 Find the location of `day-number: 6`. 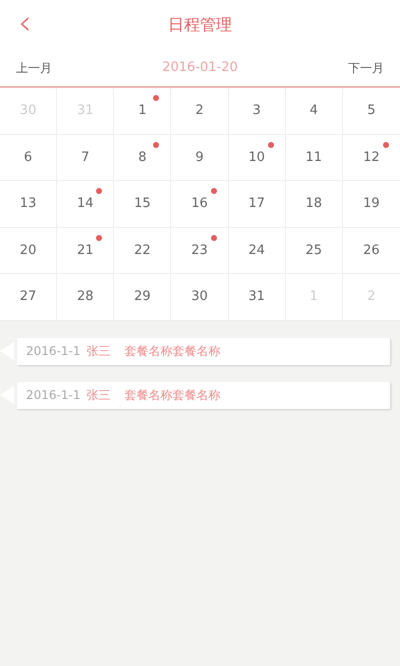

day-number: 6 is located at coordinates (28, 157).